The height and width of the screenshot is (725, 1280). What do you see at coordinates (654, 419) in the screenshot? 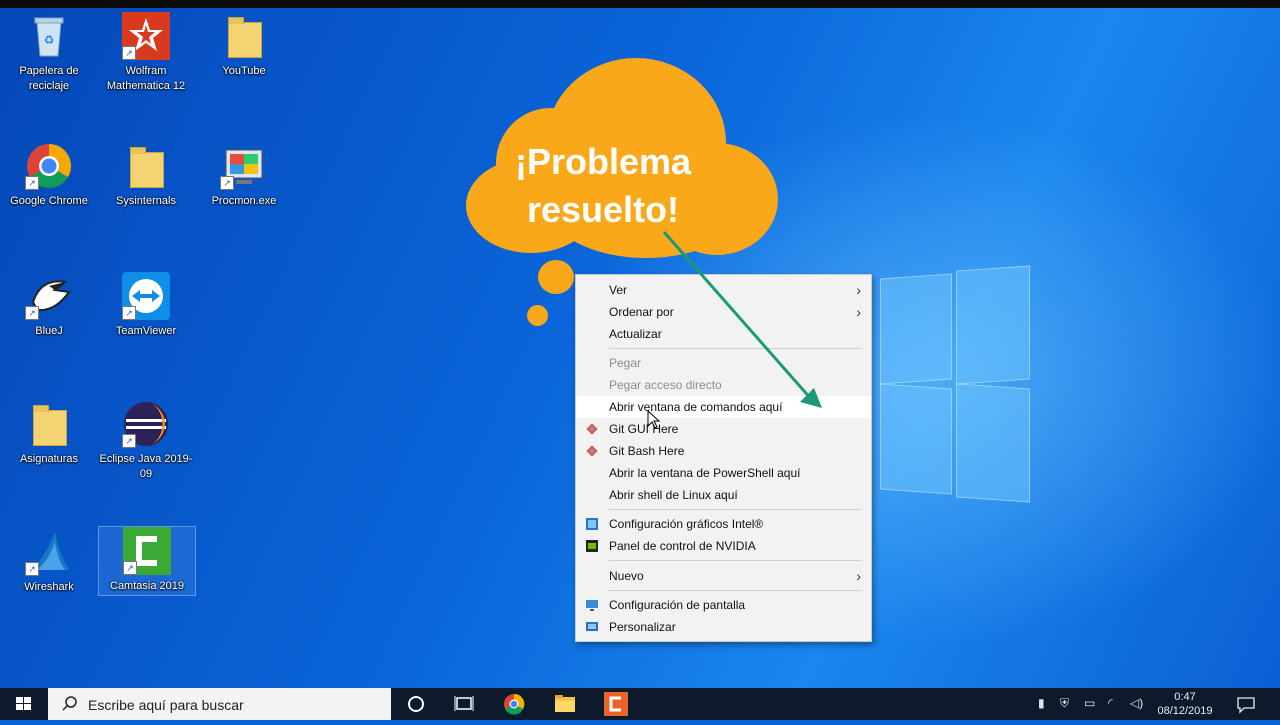
I see `mouse-cursor-icon` at bounding box center [654, 419].